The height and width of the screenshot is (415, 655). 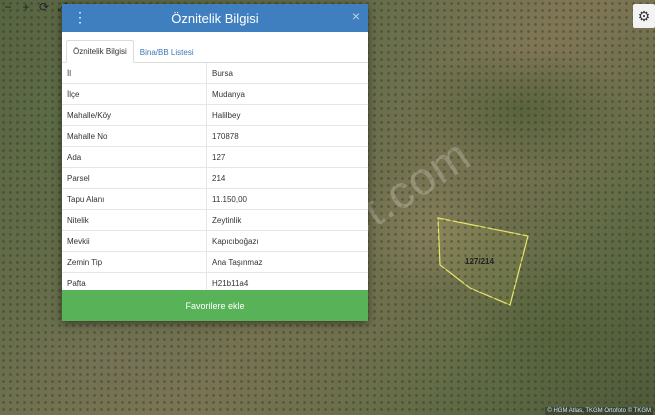 What do you see at coordinates (287, 73) in the screenshot?
I see `attribute-value: Bursa` at bounding box center [287, 73].